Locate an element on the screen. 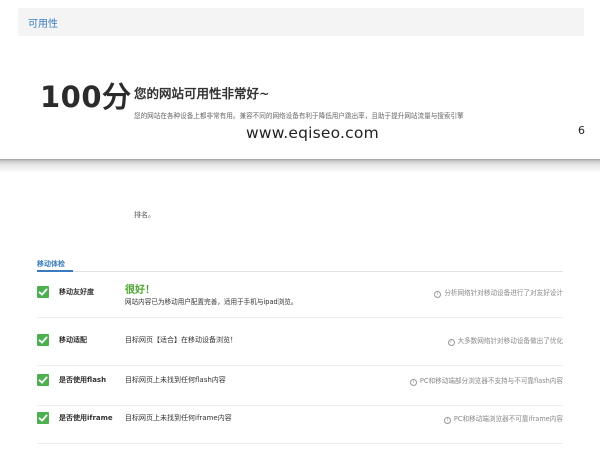 The height and width of the screenshot is (458, 600). row-tip-text: PC和移动端部分浏览器不支持与不可靠flash内容 is located at coordinates (491, 381).